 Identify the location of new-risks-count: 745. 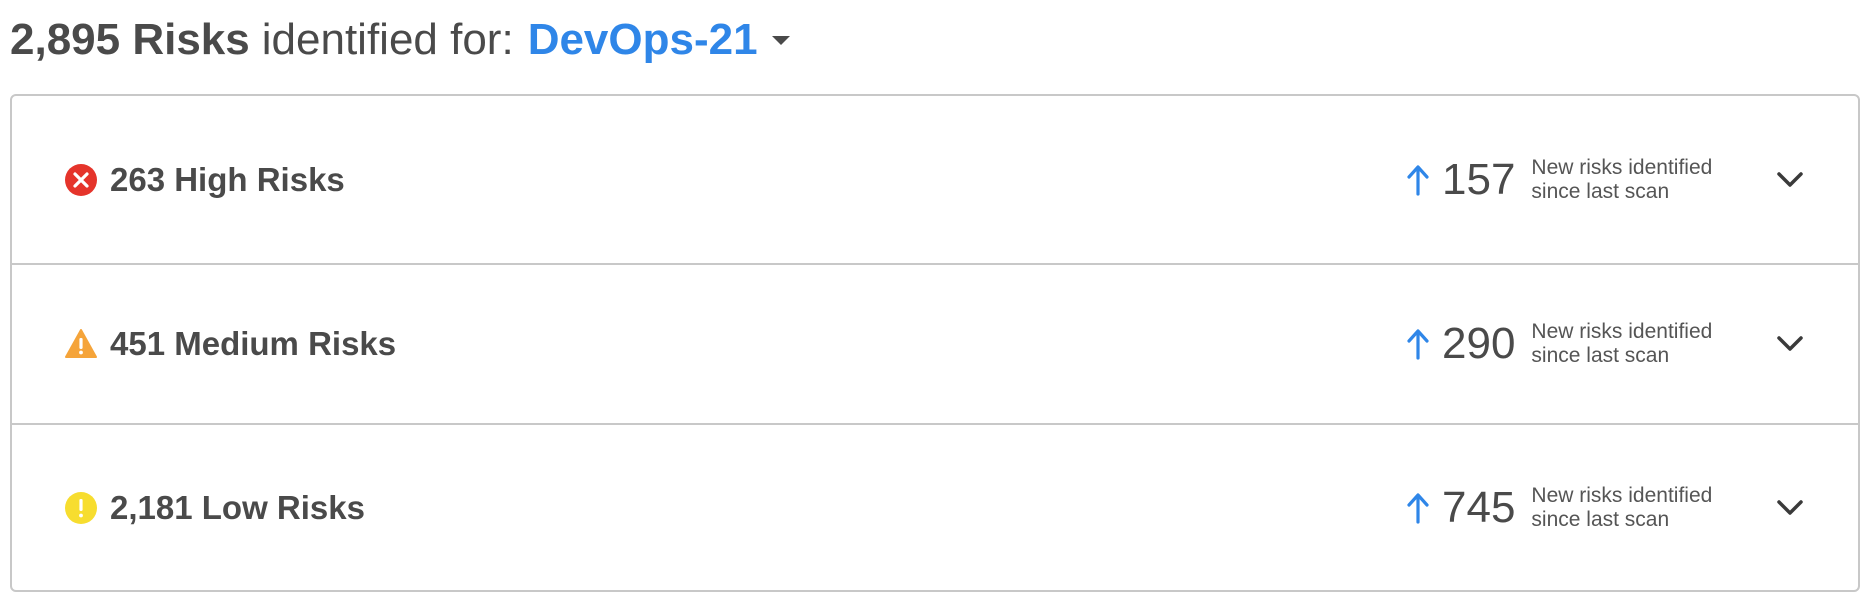
(1479, 507).